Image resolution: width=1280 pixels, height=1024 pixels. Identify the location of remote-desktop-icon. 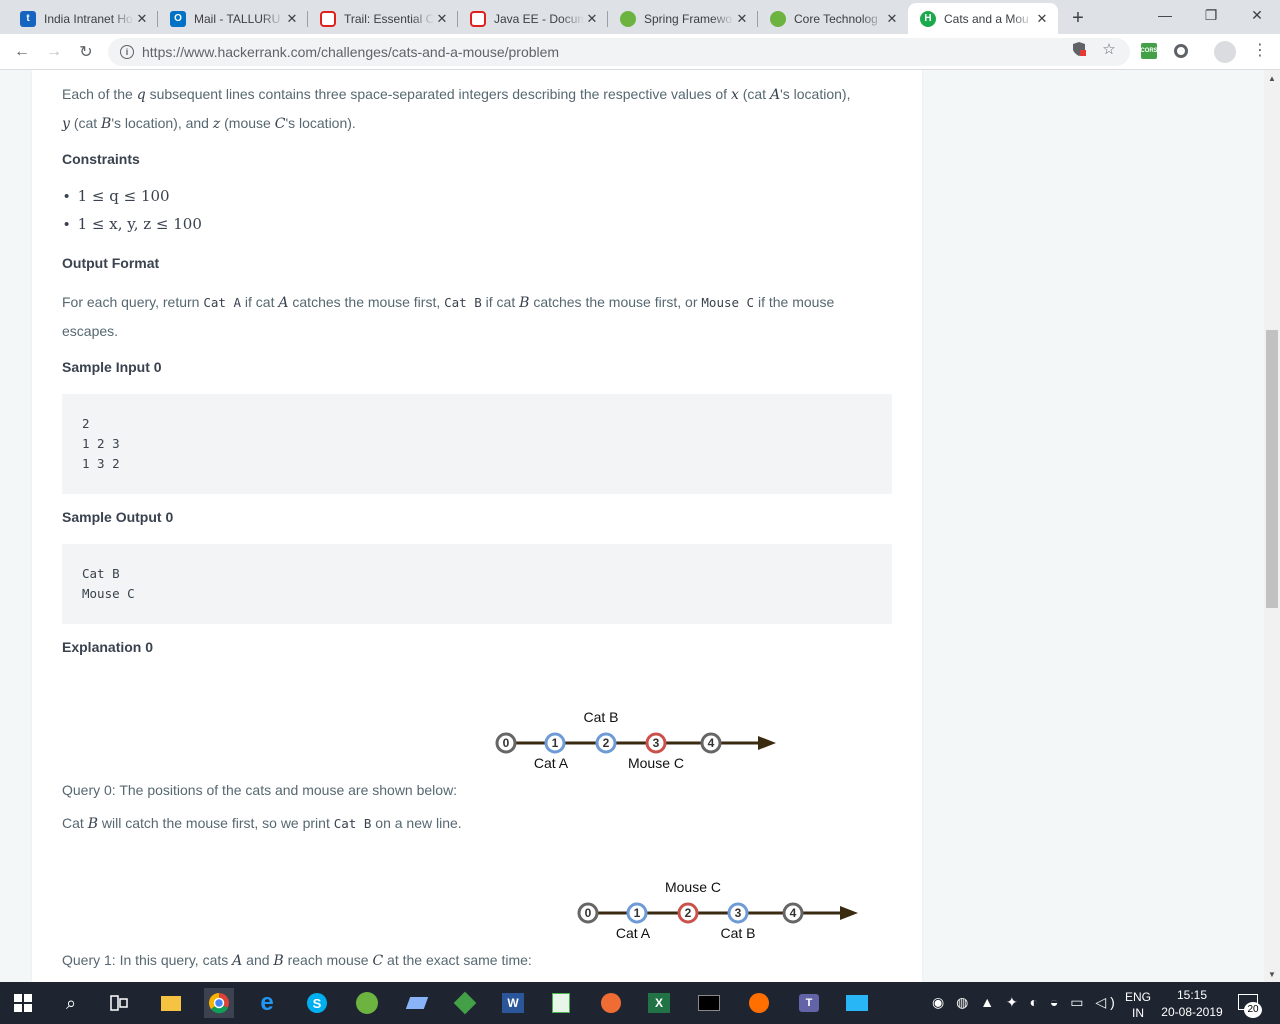
(857, 1003).